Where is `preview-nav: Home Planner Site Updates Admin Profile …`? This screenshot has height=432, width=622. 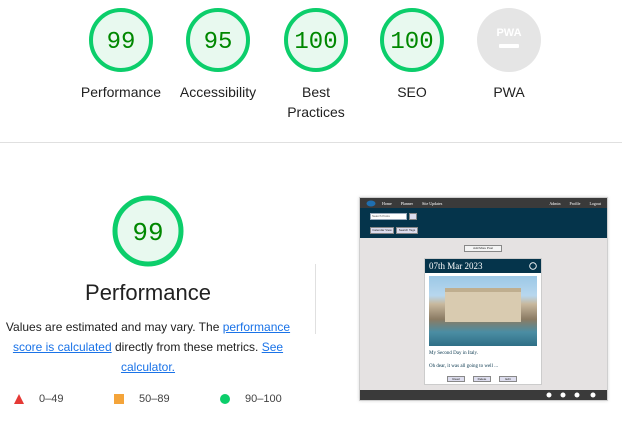 preview-nav: Home Planner Site Updates Admin Profile … is located at coordinates (483, 203).